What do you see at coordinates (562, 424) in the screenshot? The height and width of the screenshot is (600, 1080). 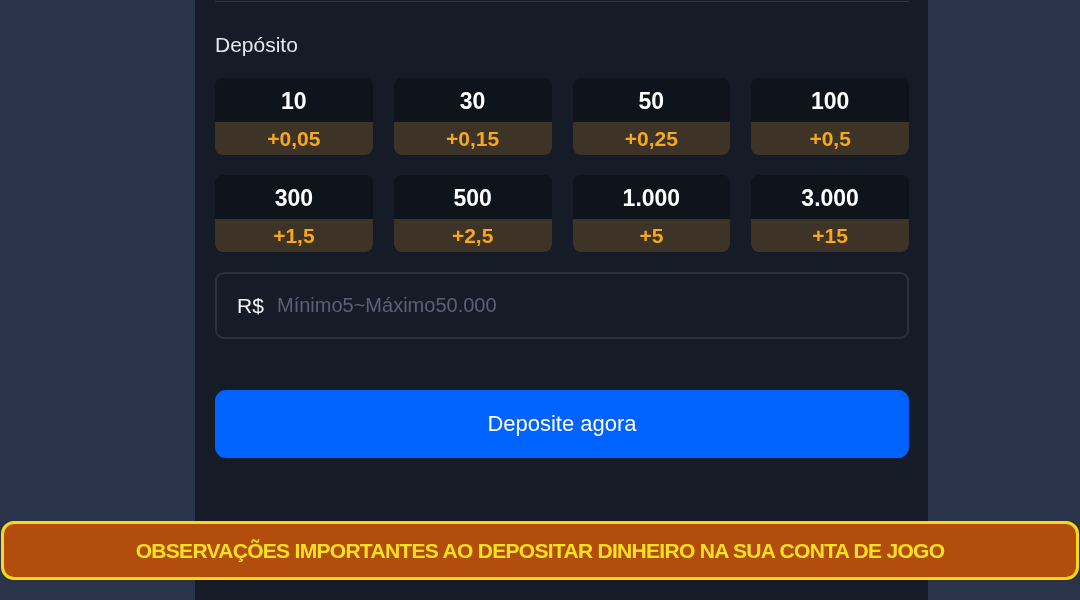 I see `deposit-button: Deposite agora` at bounding box center [562, 424].